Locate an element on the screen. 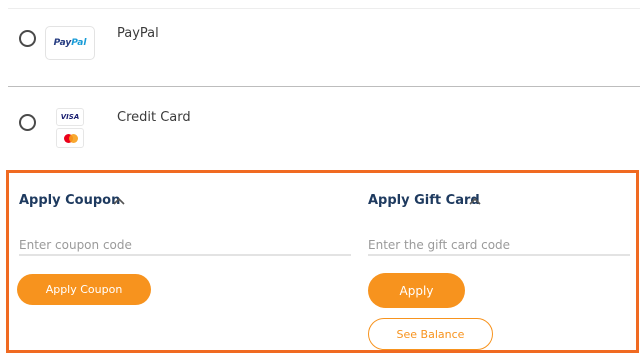 This screenshot has height=355, width=640. coupon-field is located at coordinates (185, 245).